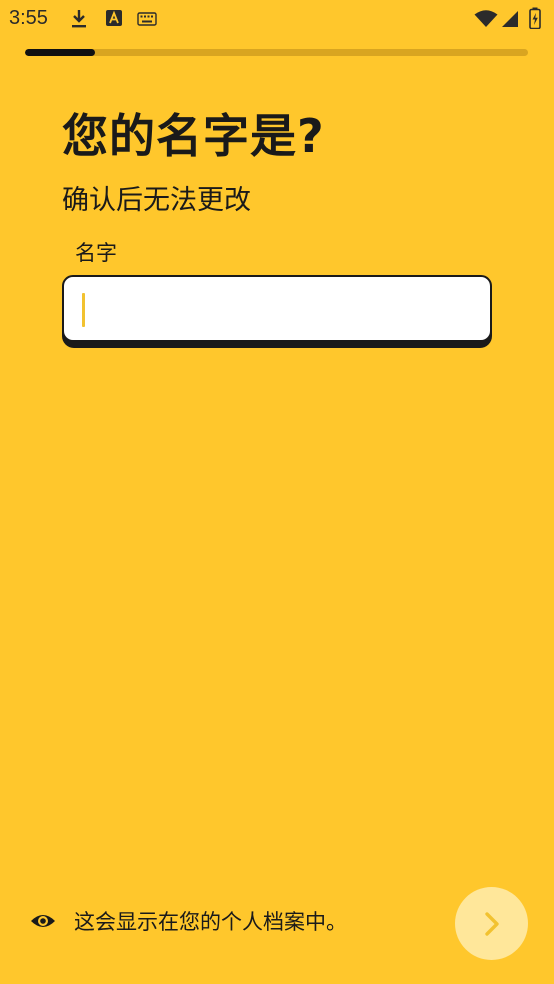  I want to click on text-caret, so click(83, 310).